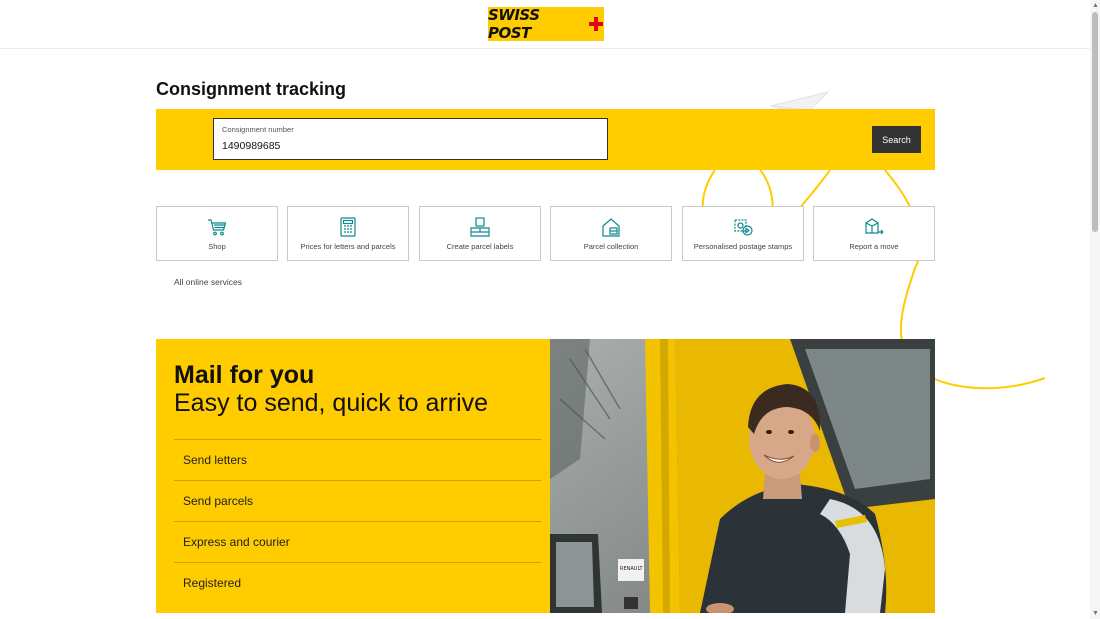 The width and height of the screenshot is (1100, 619). Describe the element at coordinates (611, 246) in the screenshot. I see `tile-label: Parcel collection` at that location.